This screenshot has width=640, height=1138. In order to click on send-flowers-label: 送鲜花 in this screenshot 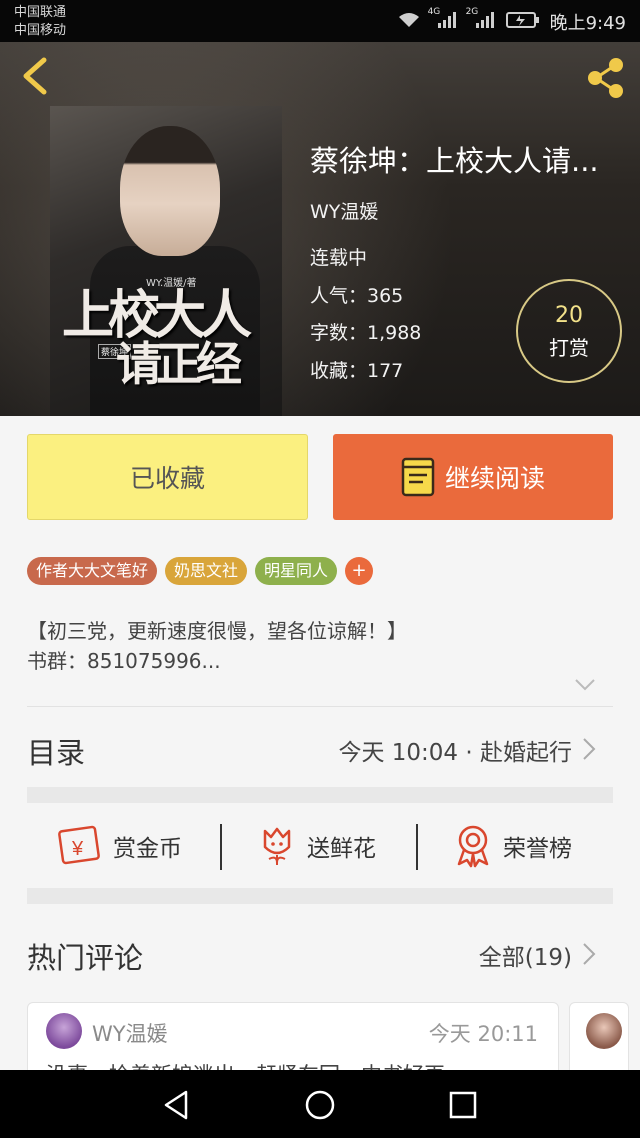, I will do `click(341, 849)`.